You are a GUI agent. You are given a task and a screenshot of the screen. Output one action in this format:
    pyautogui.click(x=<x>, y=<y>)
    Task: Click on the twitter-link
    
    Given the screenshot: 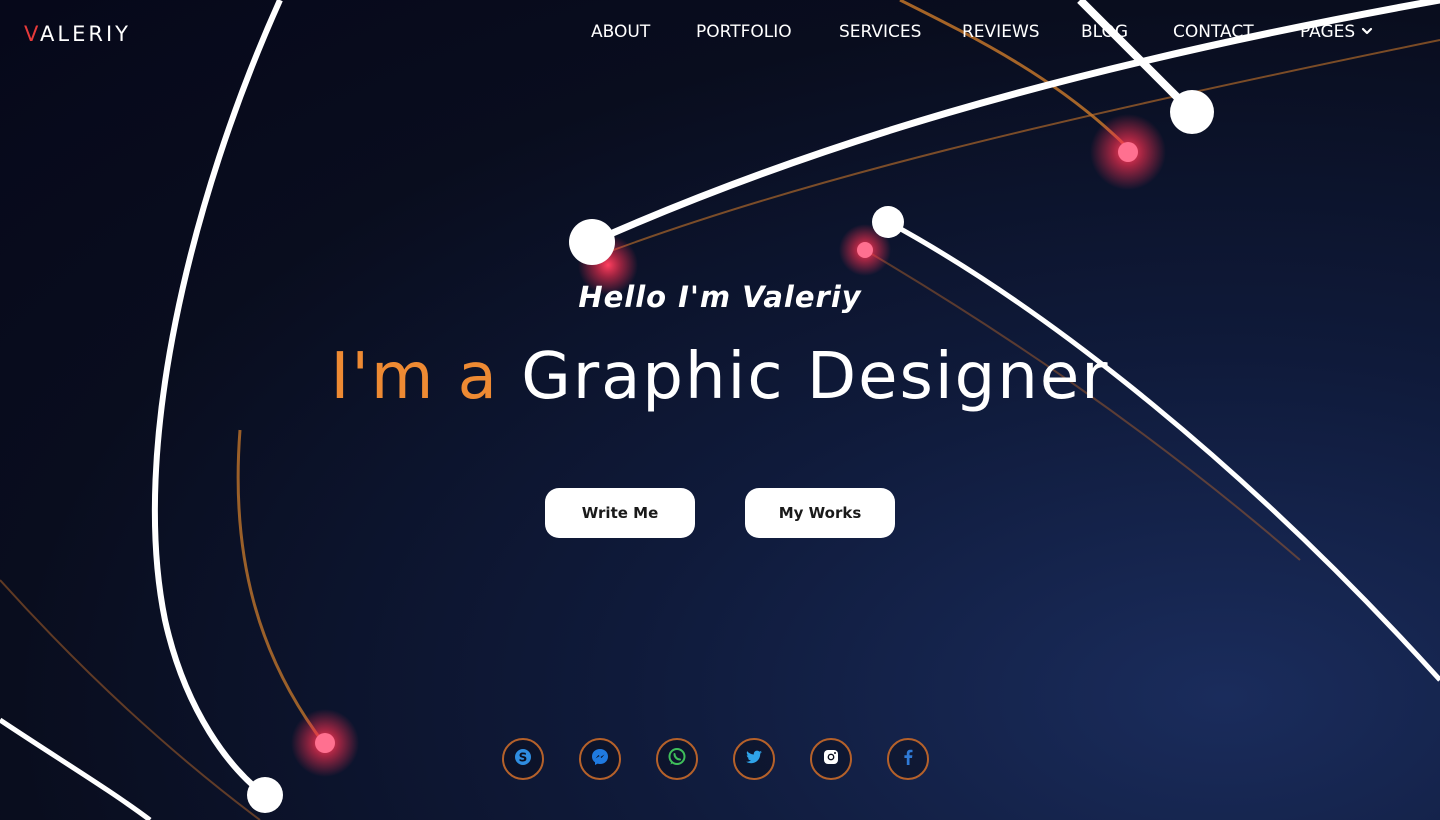 What is the action you would take?
    pyautogui.click(x=754, y=759)
    